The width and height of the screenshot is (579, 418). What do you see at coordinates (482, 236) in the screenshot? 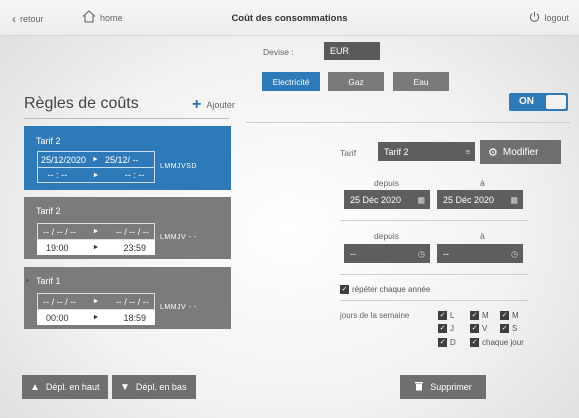
I see `to-time-label: à` at bounding box center [482, 236].